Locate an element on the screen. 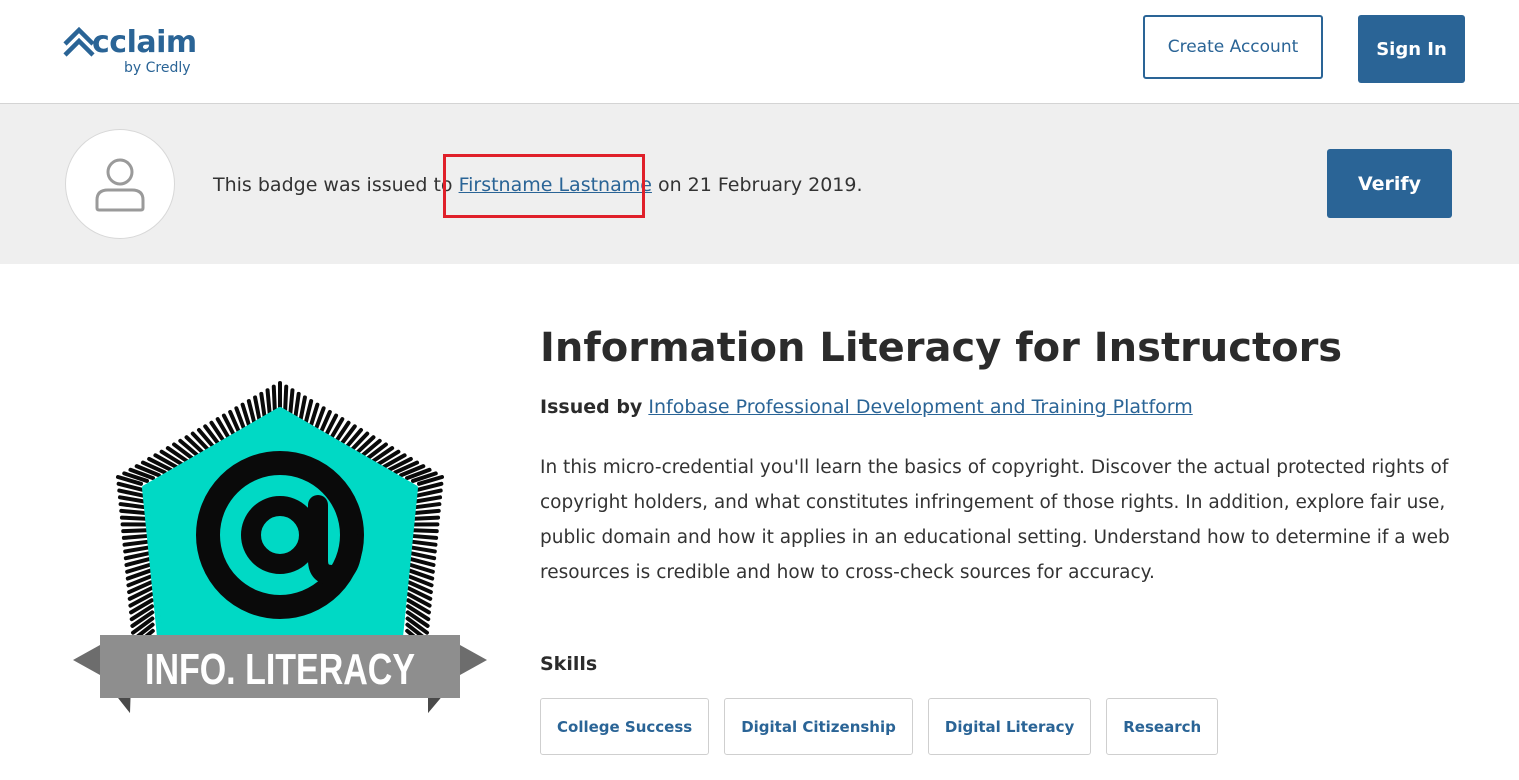  skill-tag-research: Research is located at coordinates (1162, 726).